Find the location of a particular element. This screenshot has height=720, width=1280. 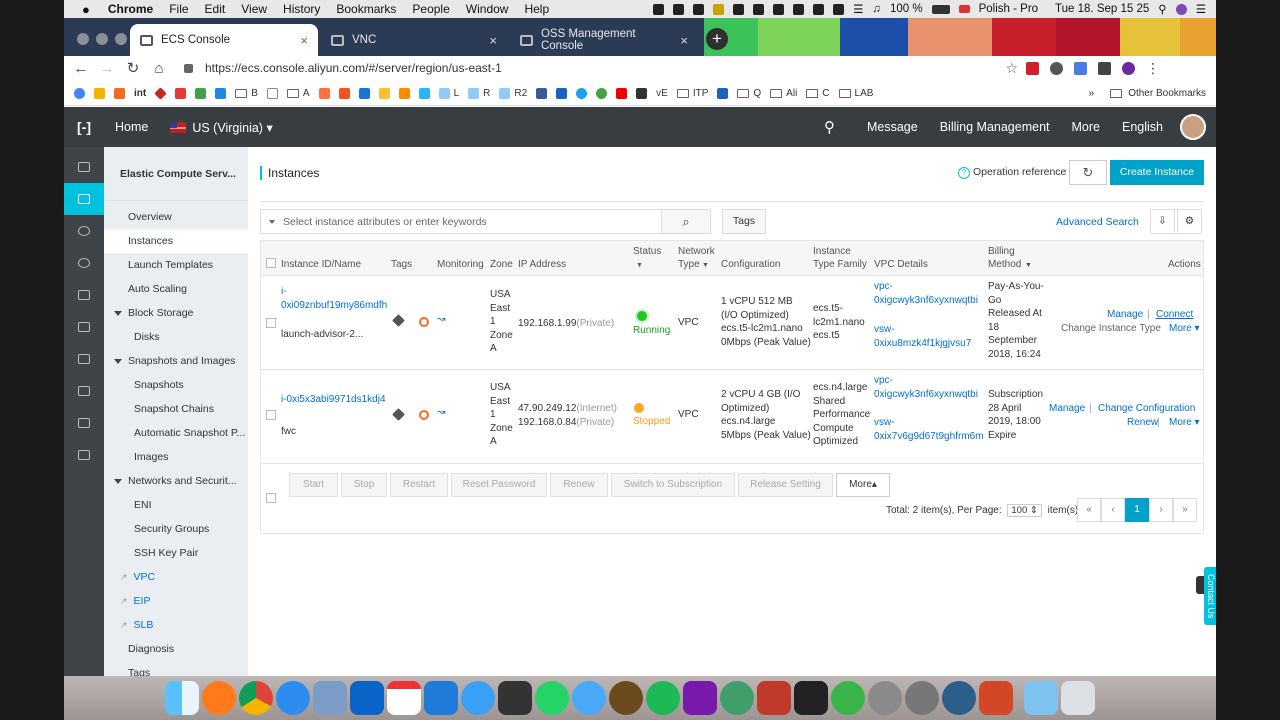

bulk-select-checkbox is located at coordinates (271, 498).